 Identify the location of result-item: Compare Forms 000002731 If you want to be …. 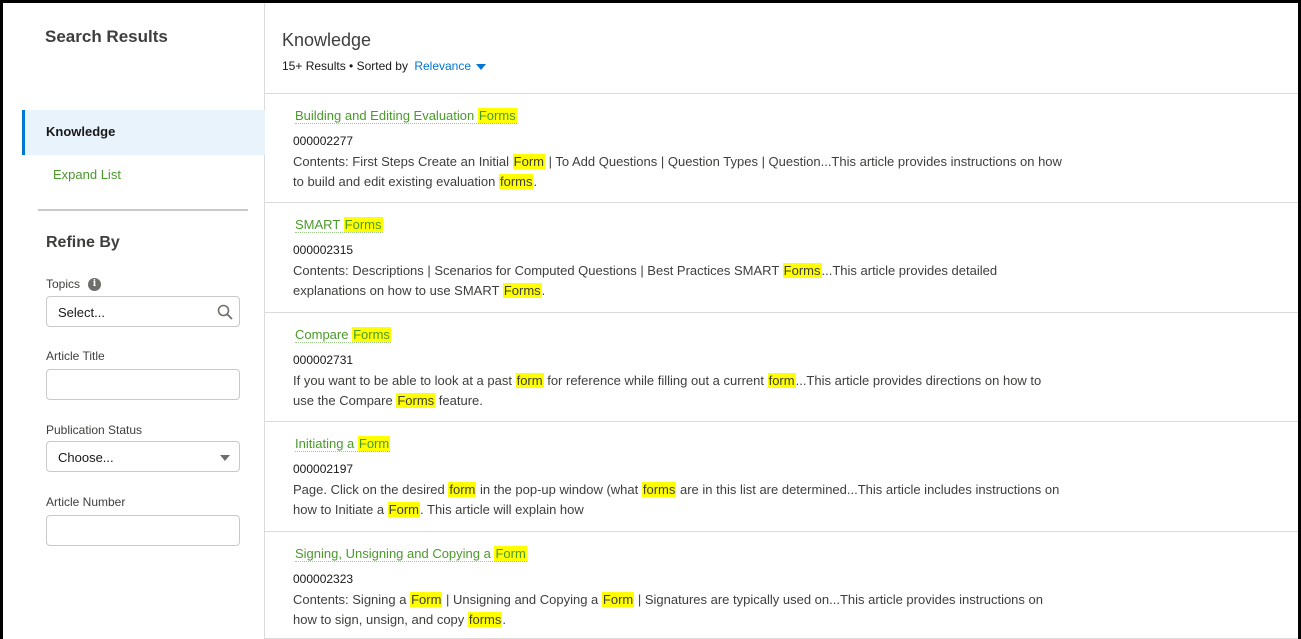
(781, 367).